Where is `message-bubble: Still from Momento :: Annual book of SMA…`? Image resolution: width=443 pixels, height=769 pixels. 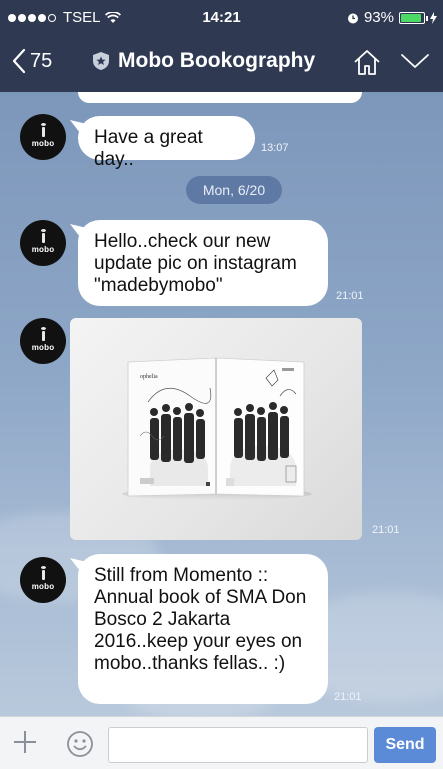
message-bubble: Still from Momento :: Annual book of SMA… is located at coordinates (203, 629).